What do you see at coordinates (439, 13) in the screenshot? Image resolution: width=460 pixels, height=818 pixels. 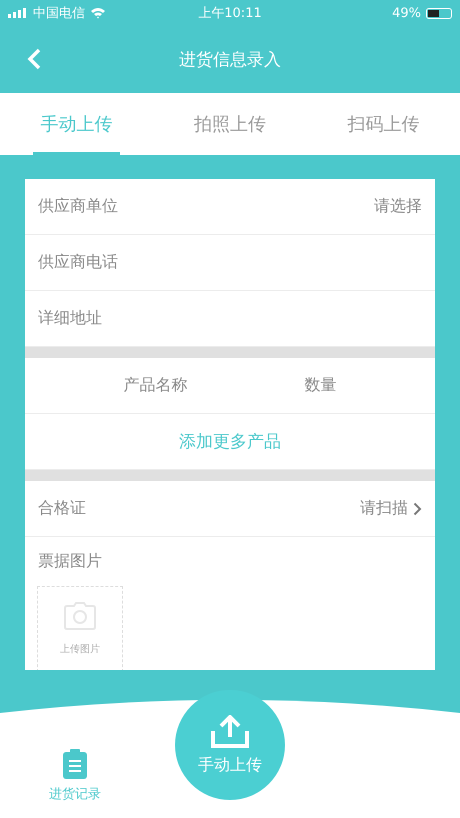 I see `battery-icon` at bounding box center [439, 13].